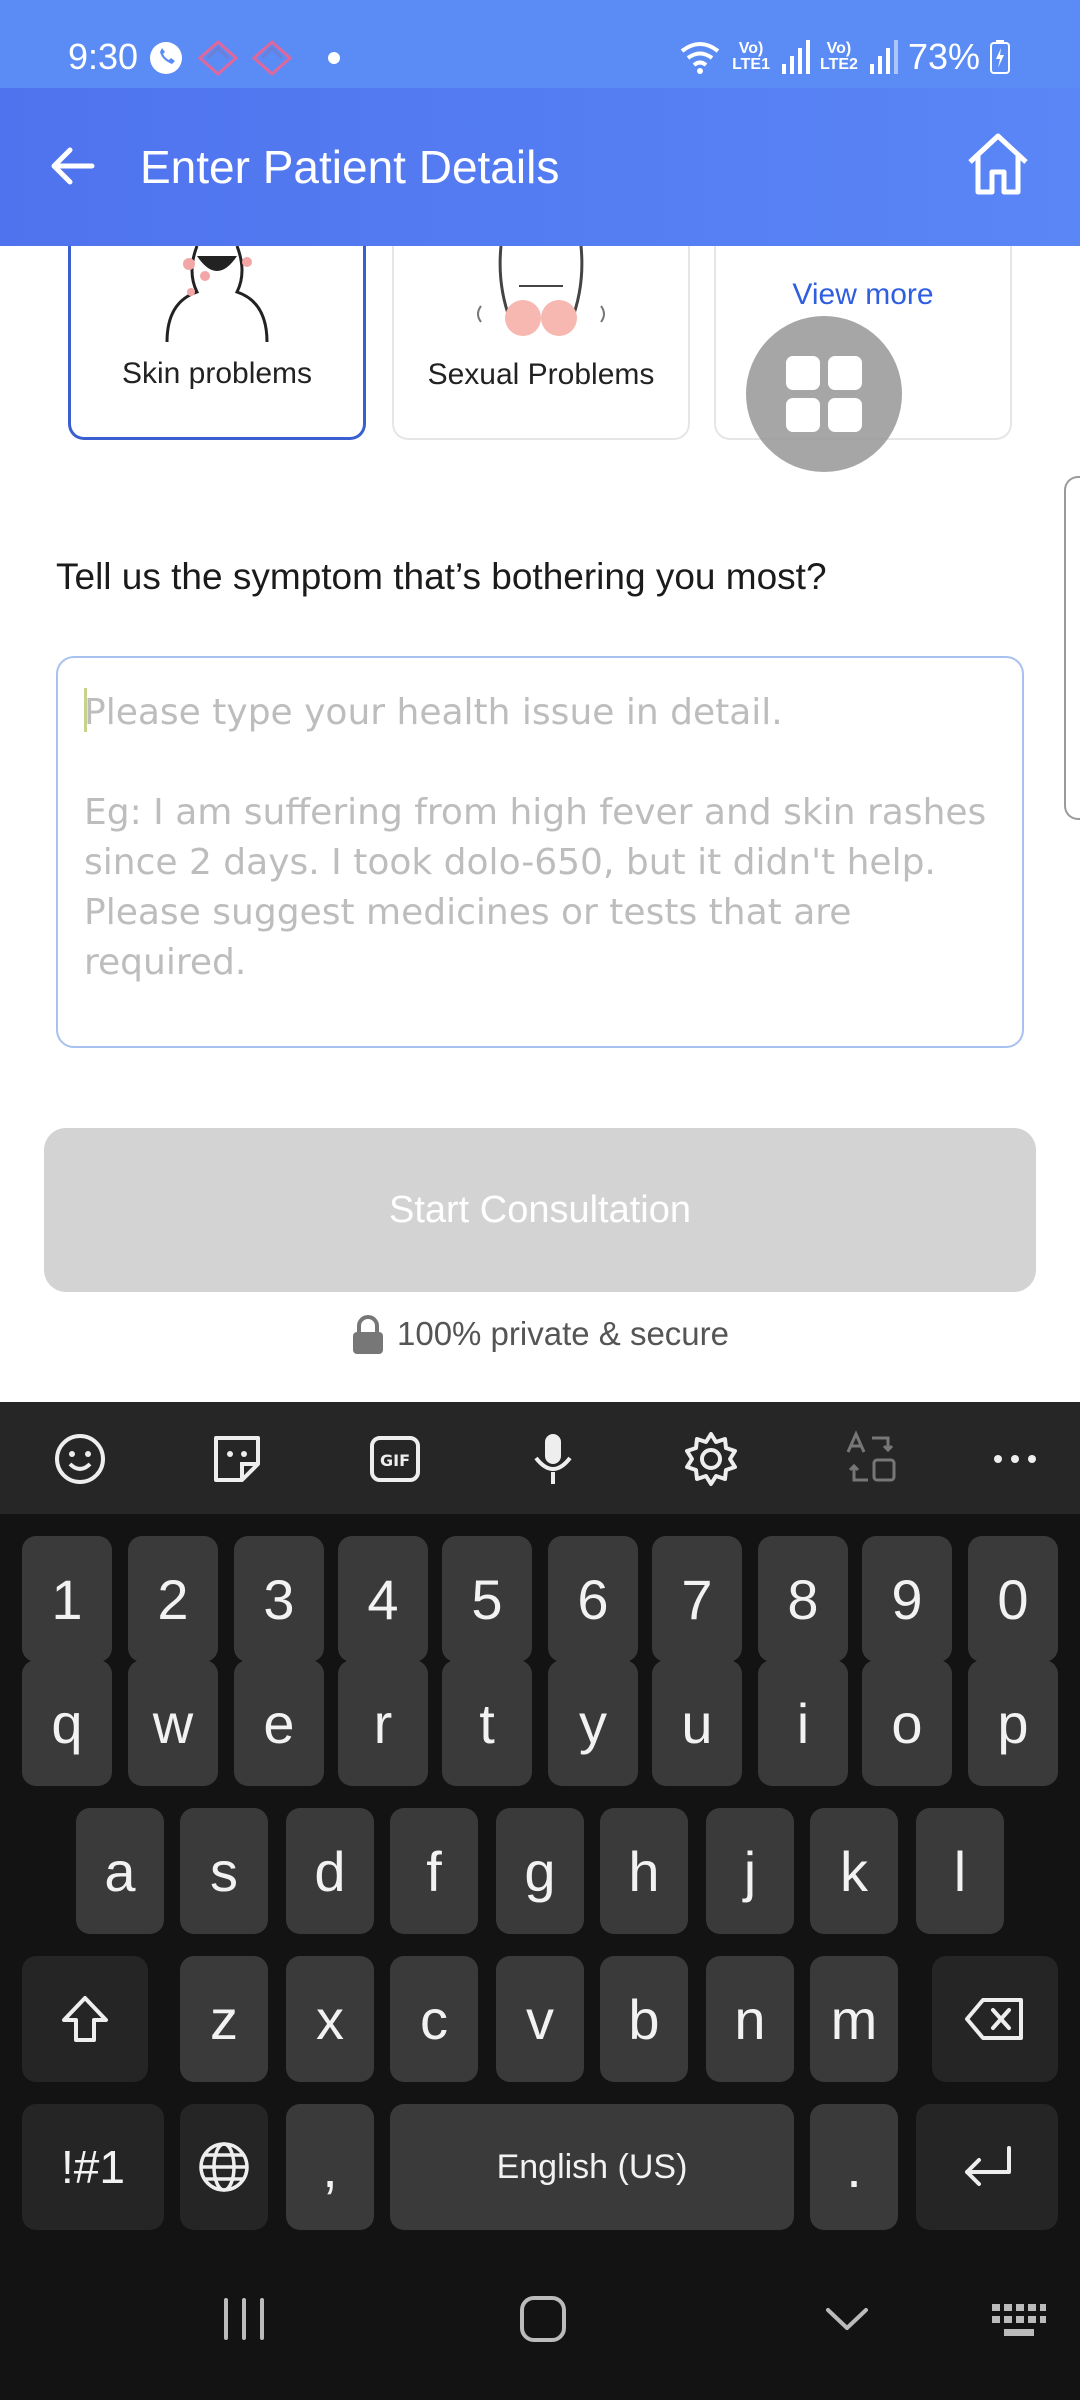  I want to click on comma-key: ,, so click(330, 2167).